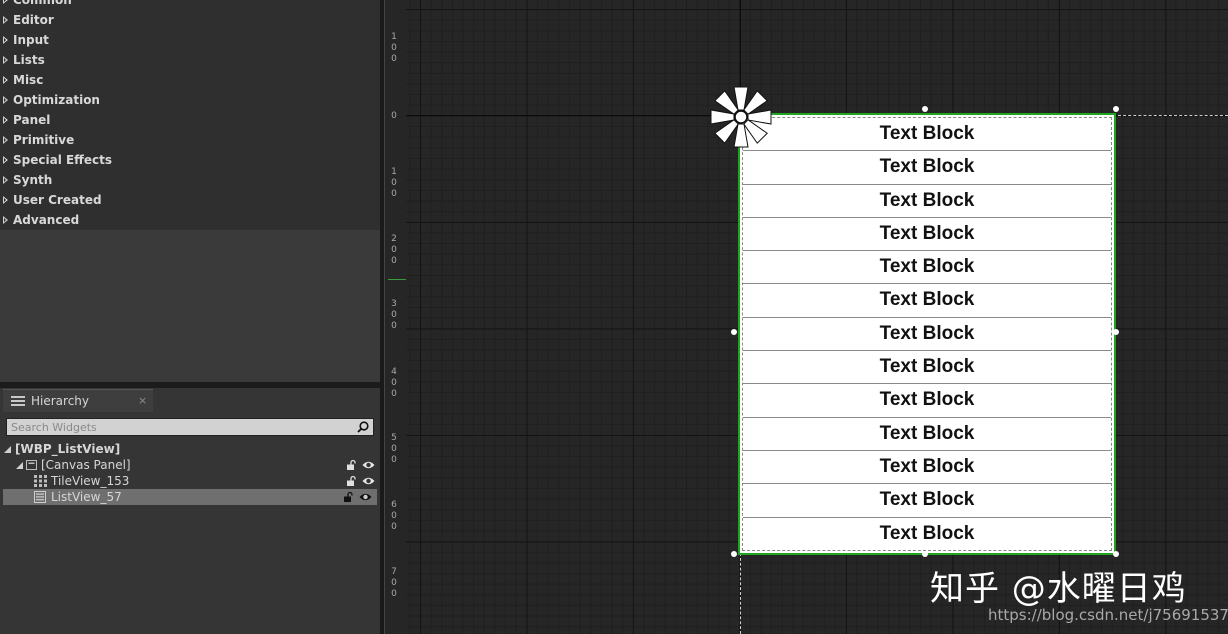 The height and width of the screenshot is (634, 1228). I want to click on tree-item-label: [WBP_ListView], so click(68, 449).